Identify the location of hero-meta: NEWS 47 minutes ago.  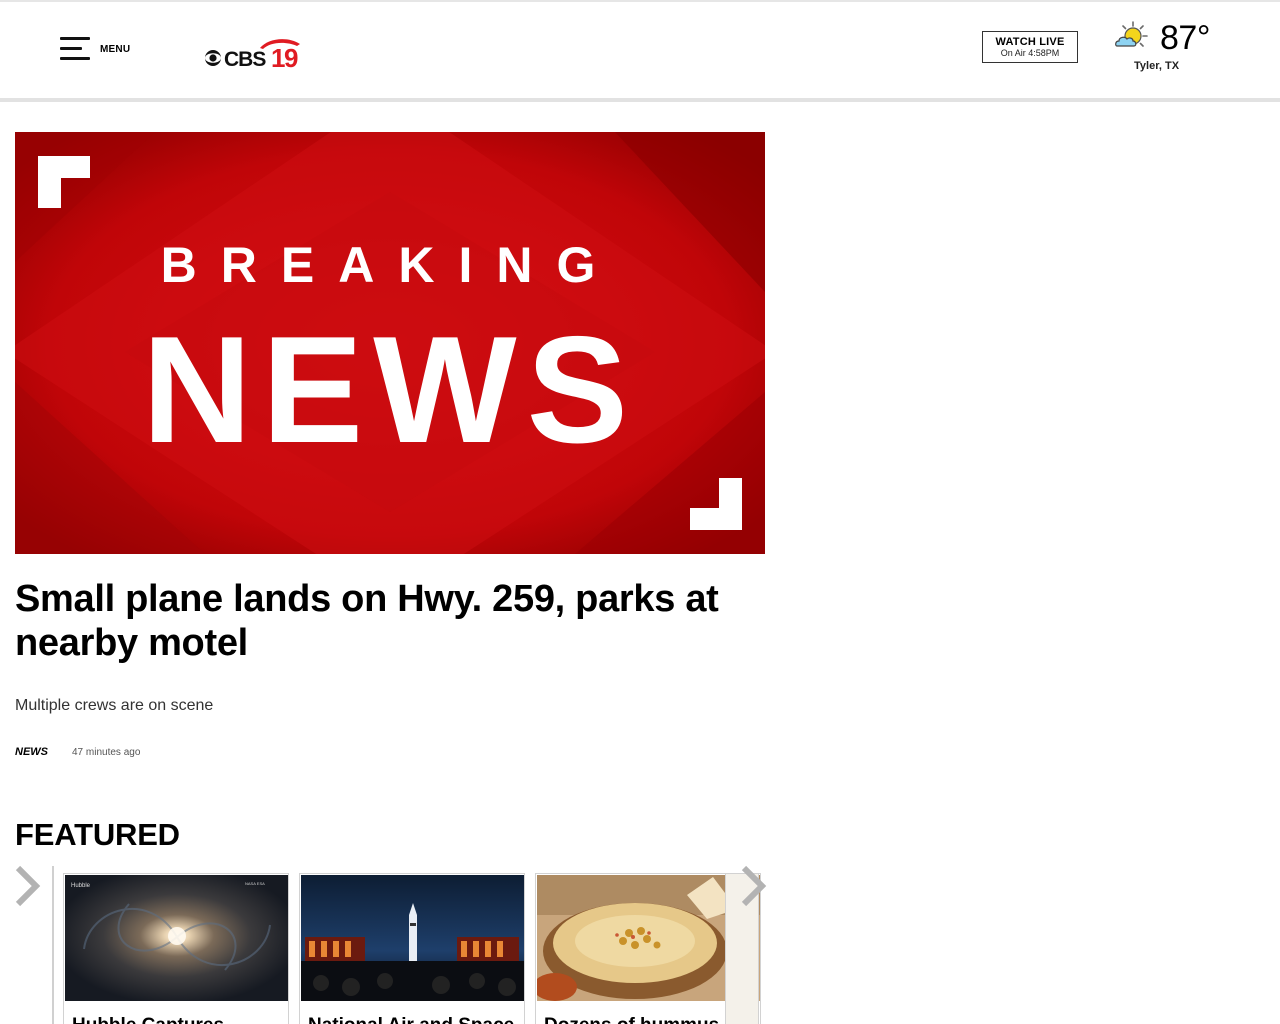
(77, 752).